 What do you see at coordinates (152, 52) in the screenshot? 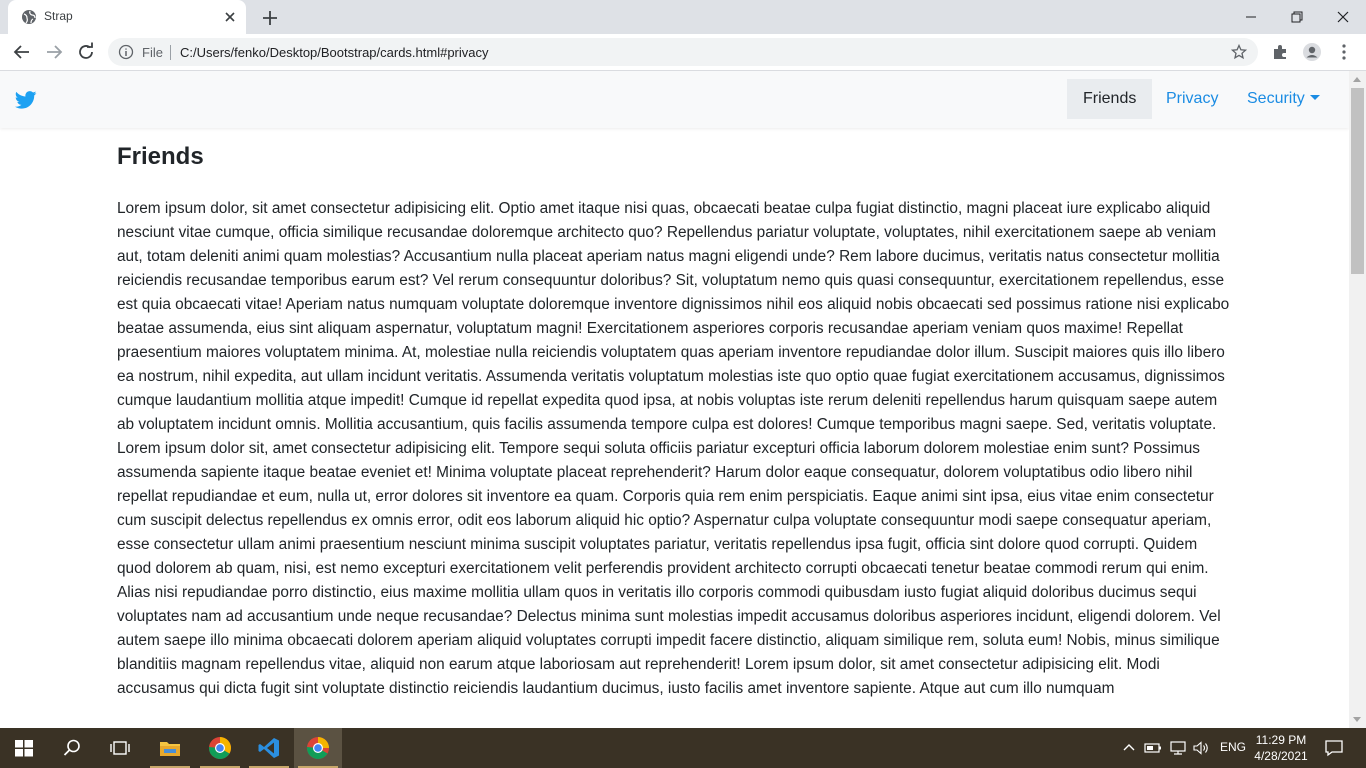
I see `address-scheme-label: File` at bounding box center [152, 52].